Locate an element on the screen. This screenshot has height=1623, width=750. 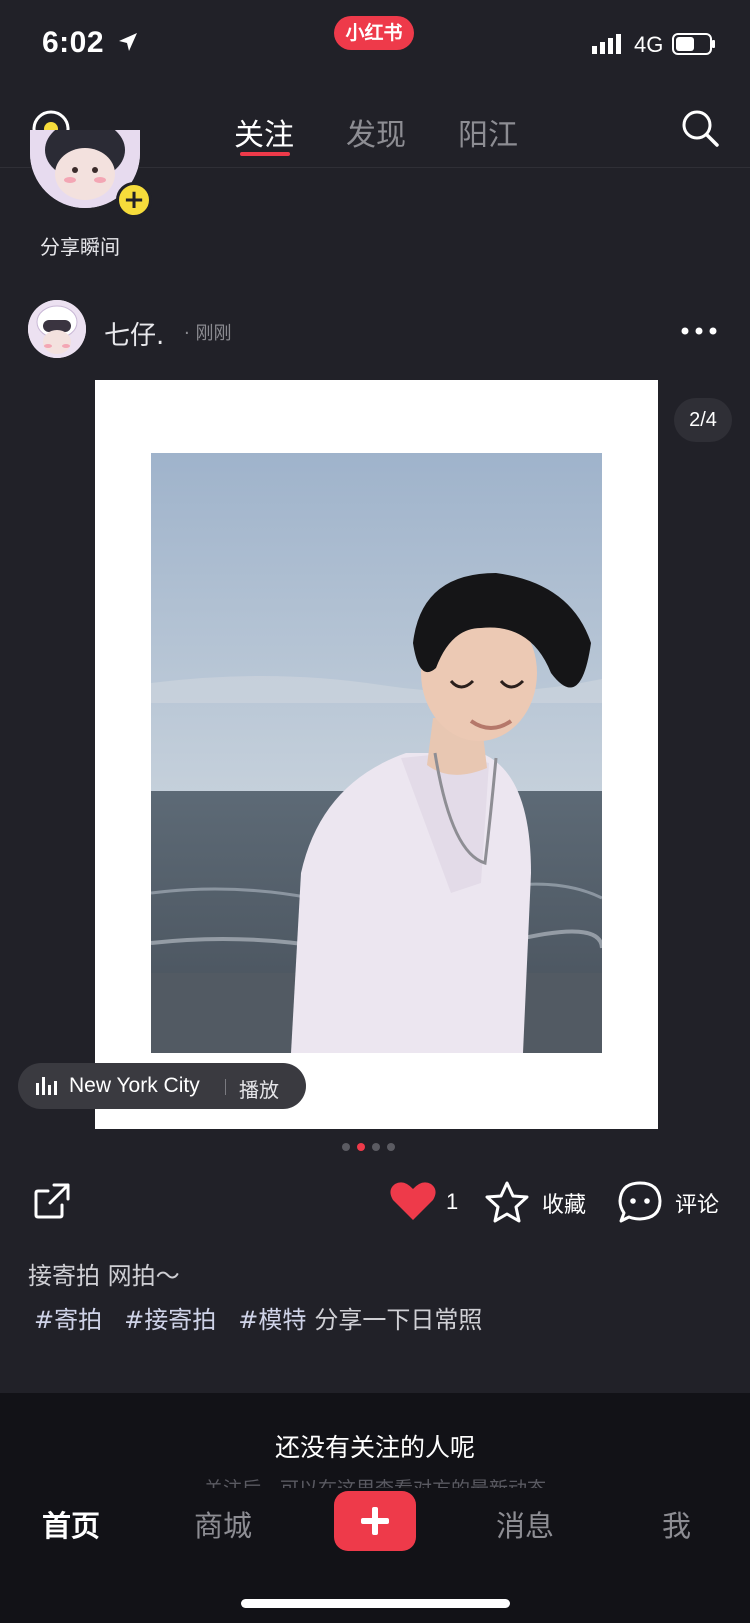
nav-me: 我 is located at coordinates (676, 1524).